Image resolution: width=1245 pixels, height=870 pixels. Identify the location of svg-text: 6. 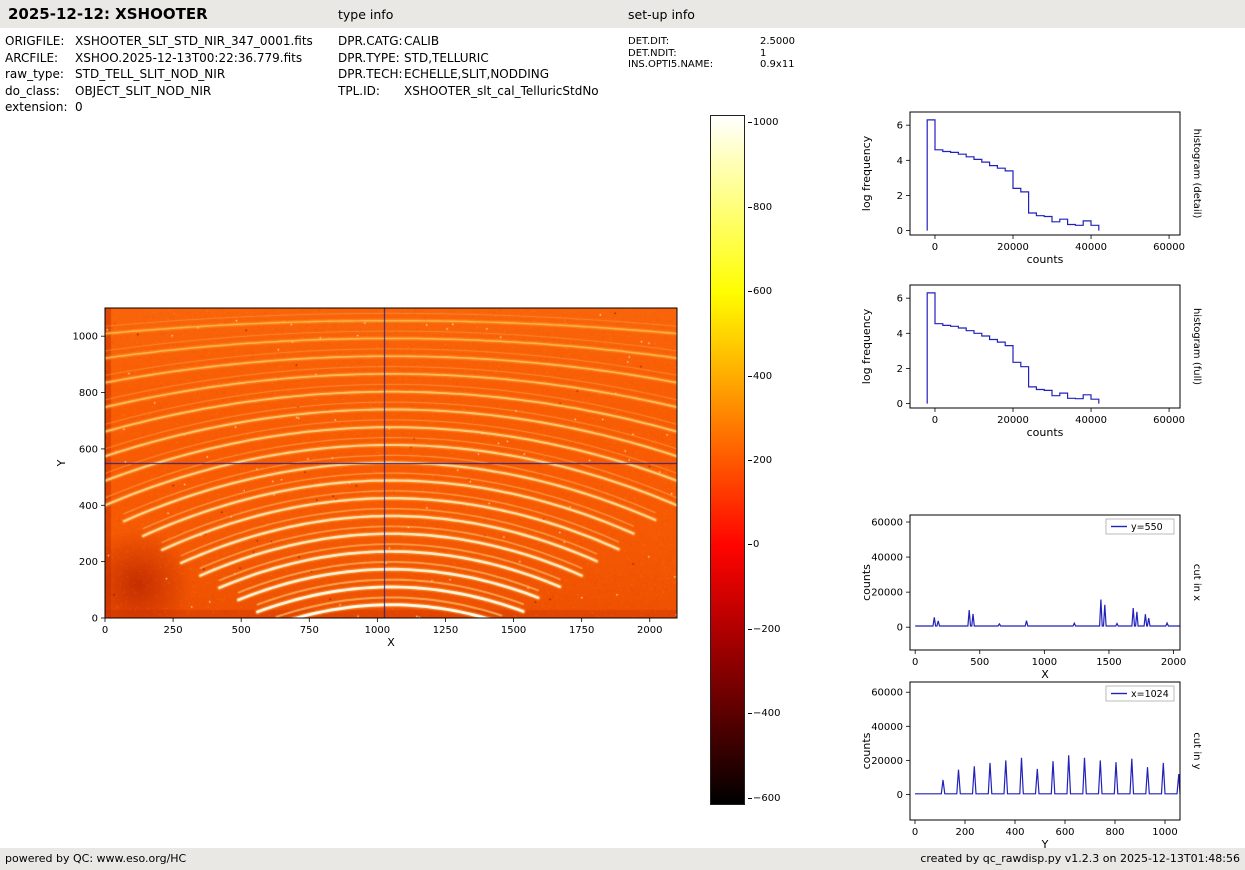
(900, 299).